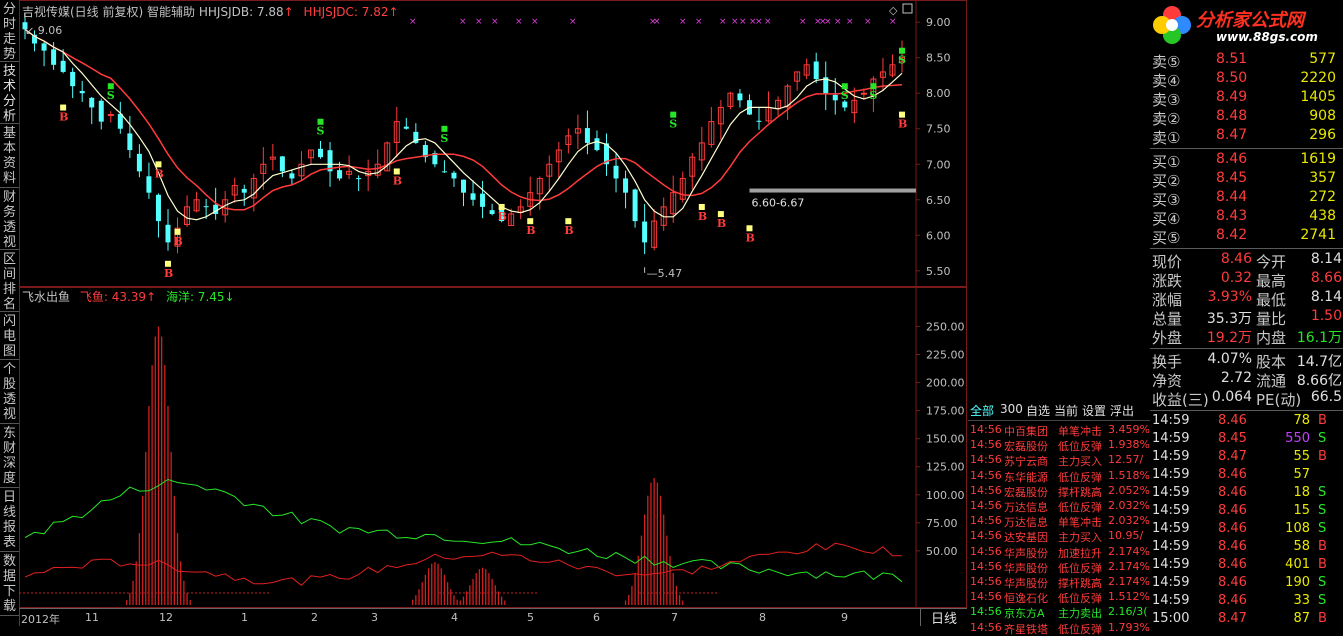 This screenshot has width=1343, height=636. Describe the element at coordinates (1301, 600) in the screenshot. I see `trade-volume: 33` at that location.